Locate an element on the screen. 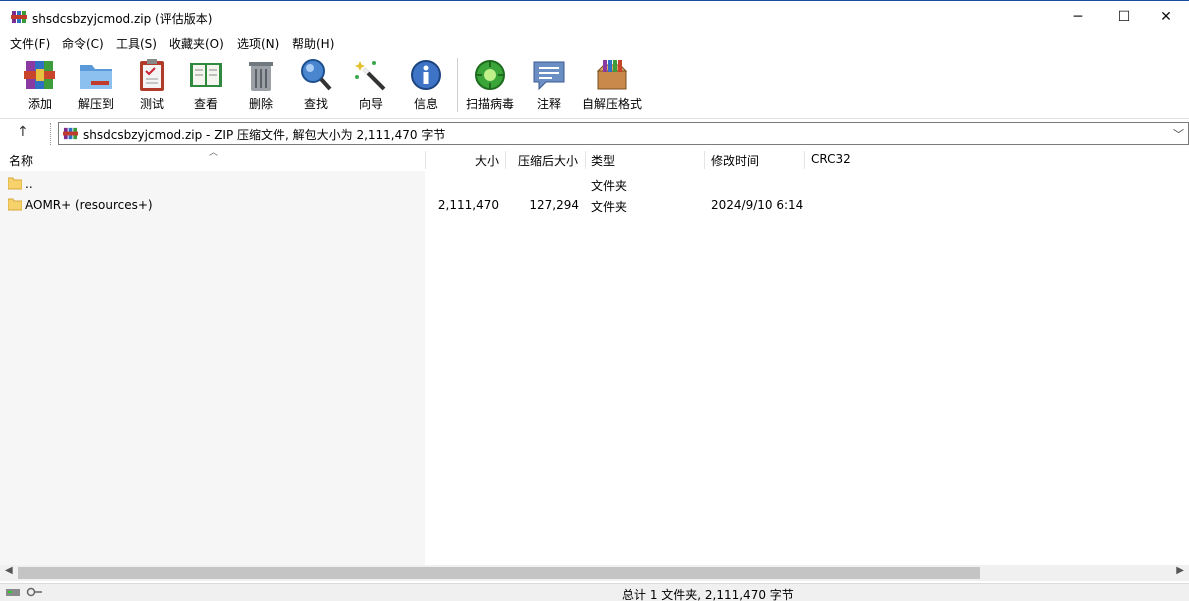 The image size is (1189, 601). menu-commands: 命令(C) is located at coordinates (83, 43).